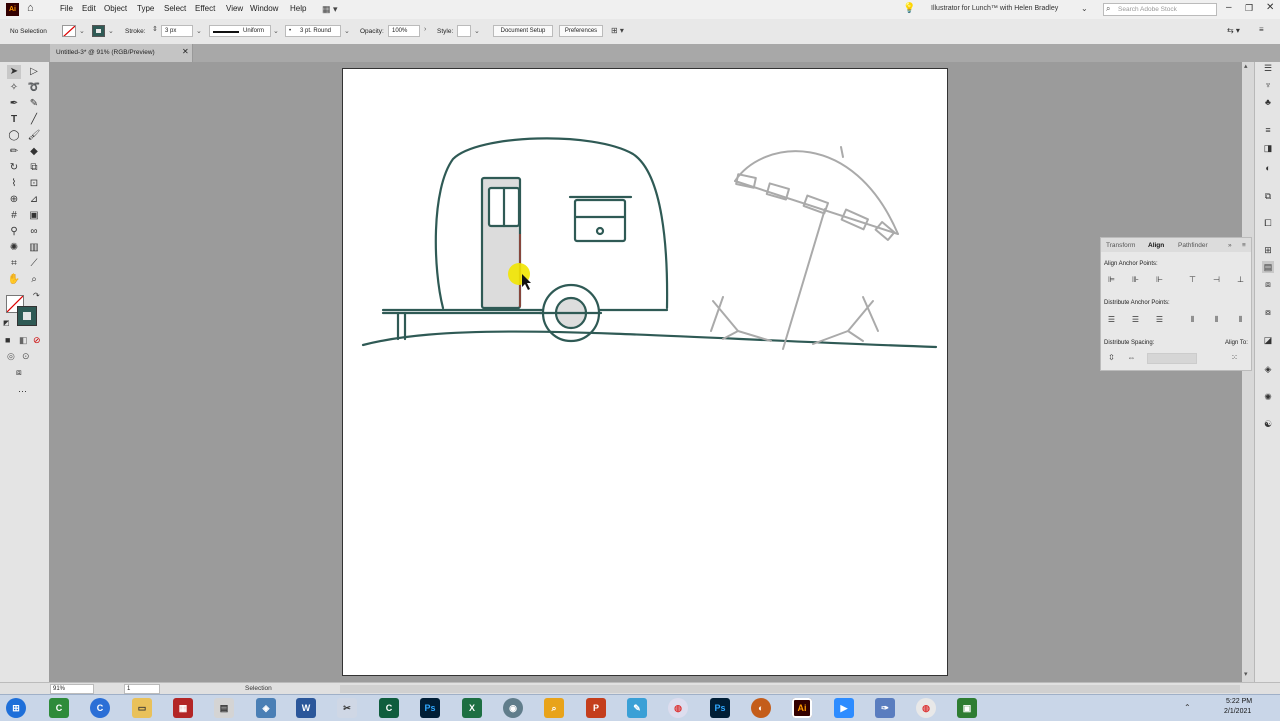 The width and height of the screenshot is (1280, 721). What do you see at coordinates (14, 72) in the screenshot?
I see `selection-tool-icon: ➤` at bounding box center [14, 72].